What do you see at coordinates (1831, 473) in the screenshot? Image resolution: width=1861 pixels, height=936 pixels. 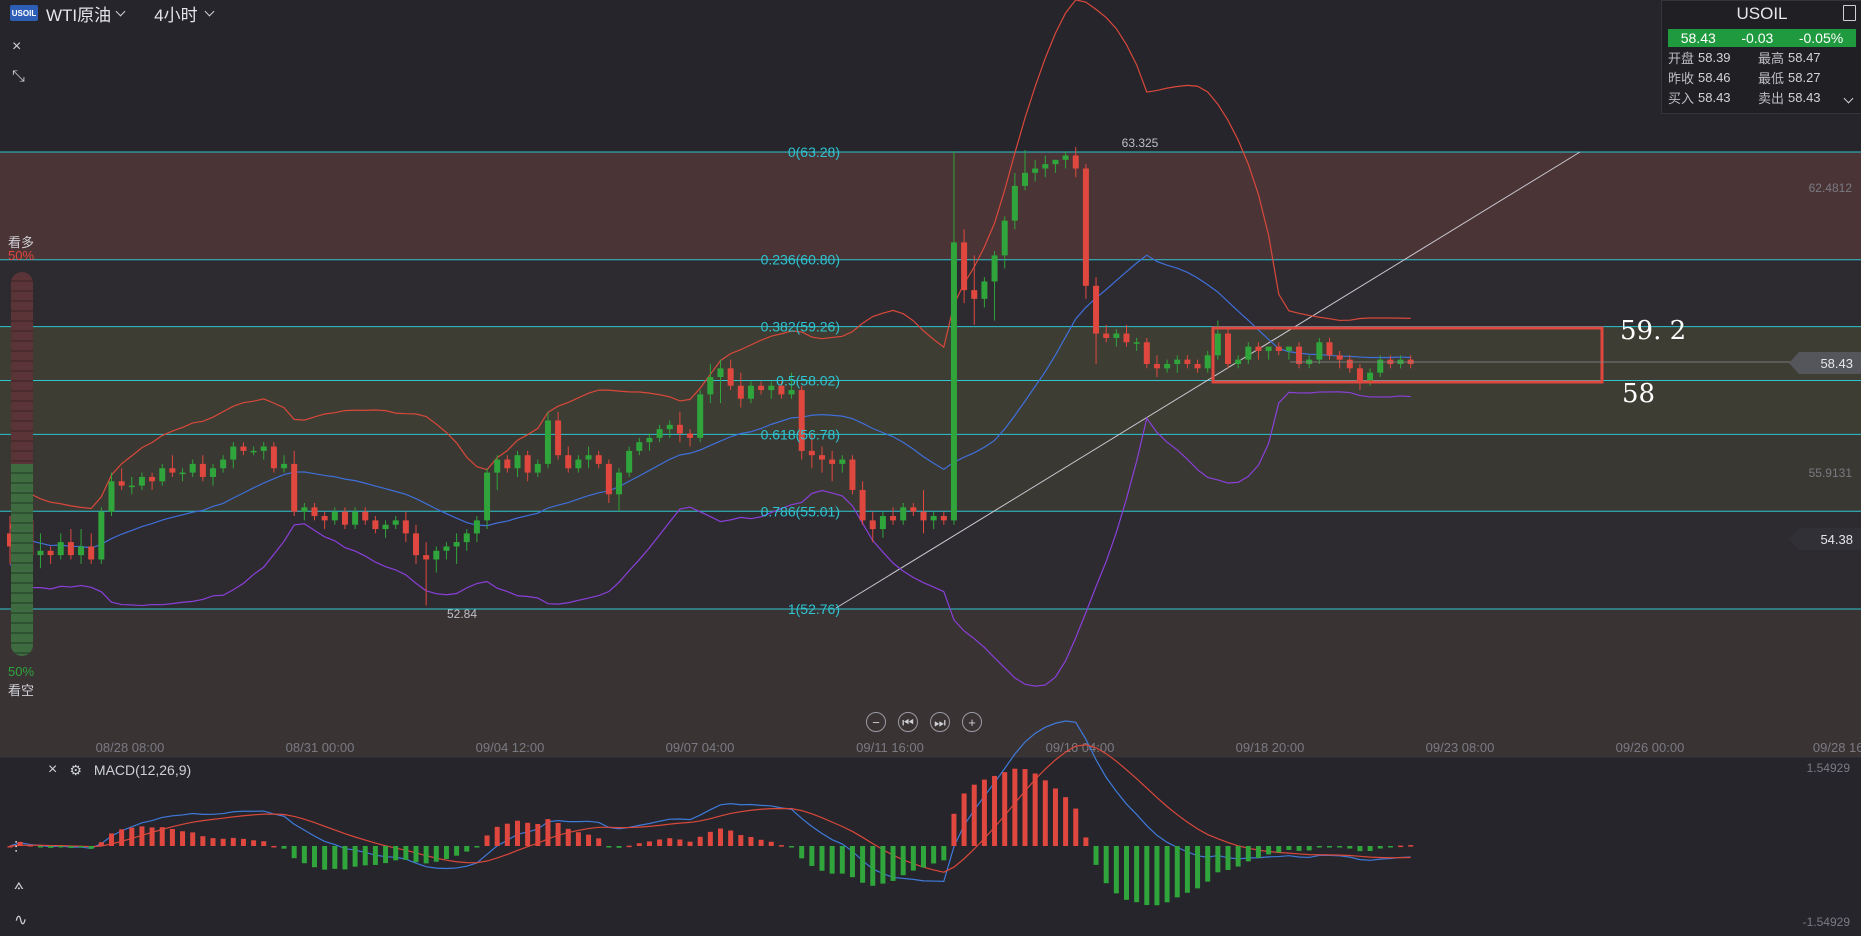 I see `axis-label: 55.9131` at bounding box center [1831, 473].